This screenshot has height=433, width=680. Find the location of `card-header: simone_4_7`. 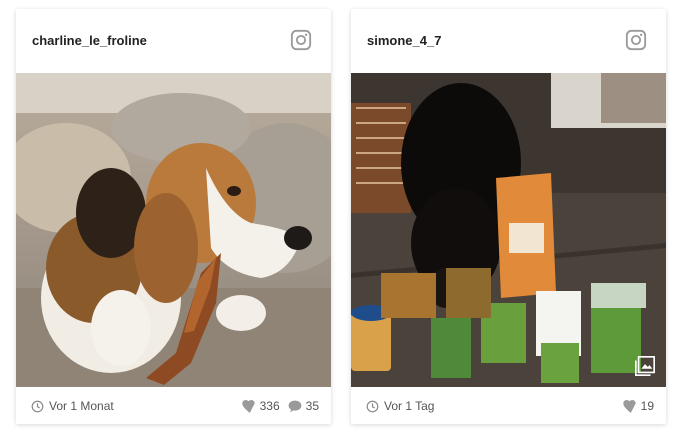

card-header: simone_4_7 is located at coordinates (508, 41).